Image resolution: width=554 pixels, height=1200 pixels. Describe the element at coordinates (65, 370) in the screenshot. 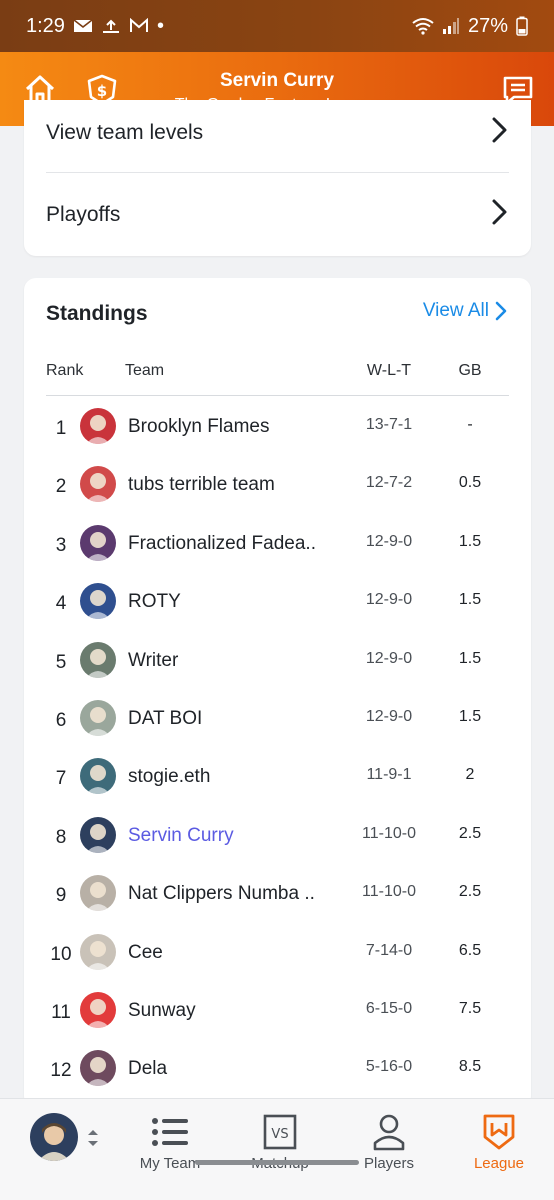

I see `column-header-rank: Rank` at that location.